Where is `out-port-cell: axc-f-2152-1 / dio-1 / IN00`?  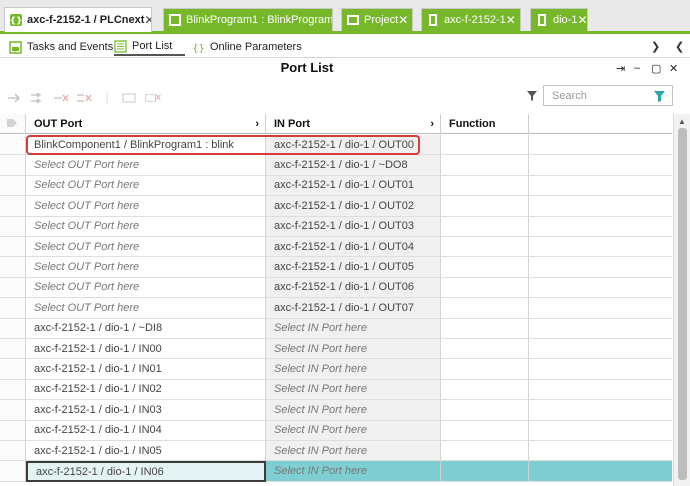 out-port-cell: axc-f-2152-1 / dio-1 / IN00 is located at coordinates (146, 349).